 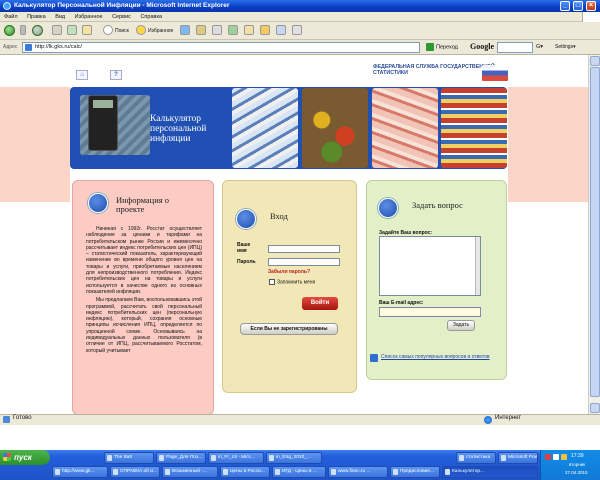 What do you see at coordinates (515, 47) in the screenshot?
I see `google-search-input` at bounding box center [515, 47].